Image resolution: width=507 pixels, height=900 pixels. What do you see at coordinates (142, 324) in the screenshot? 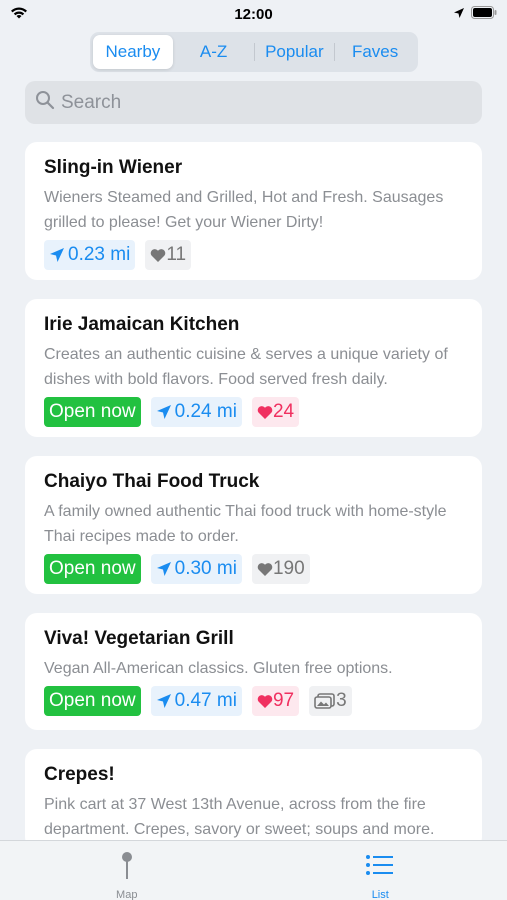
I see `listing-name: Irie Jamaican Kitchen` at bounding box center [142, 324].